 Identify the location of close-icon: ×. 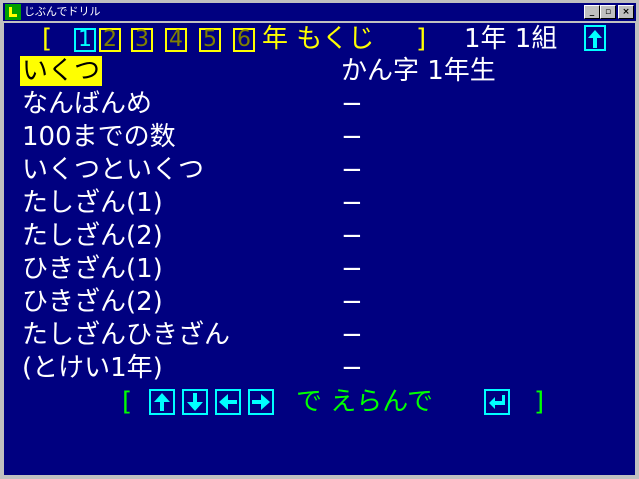
(626, 12).